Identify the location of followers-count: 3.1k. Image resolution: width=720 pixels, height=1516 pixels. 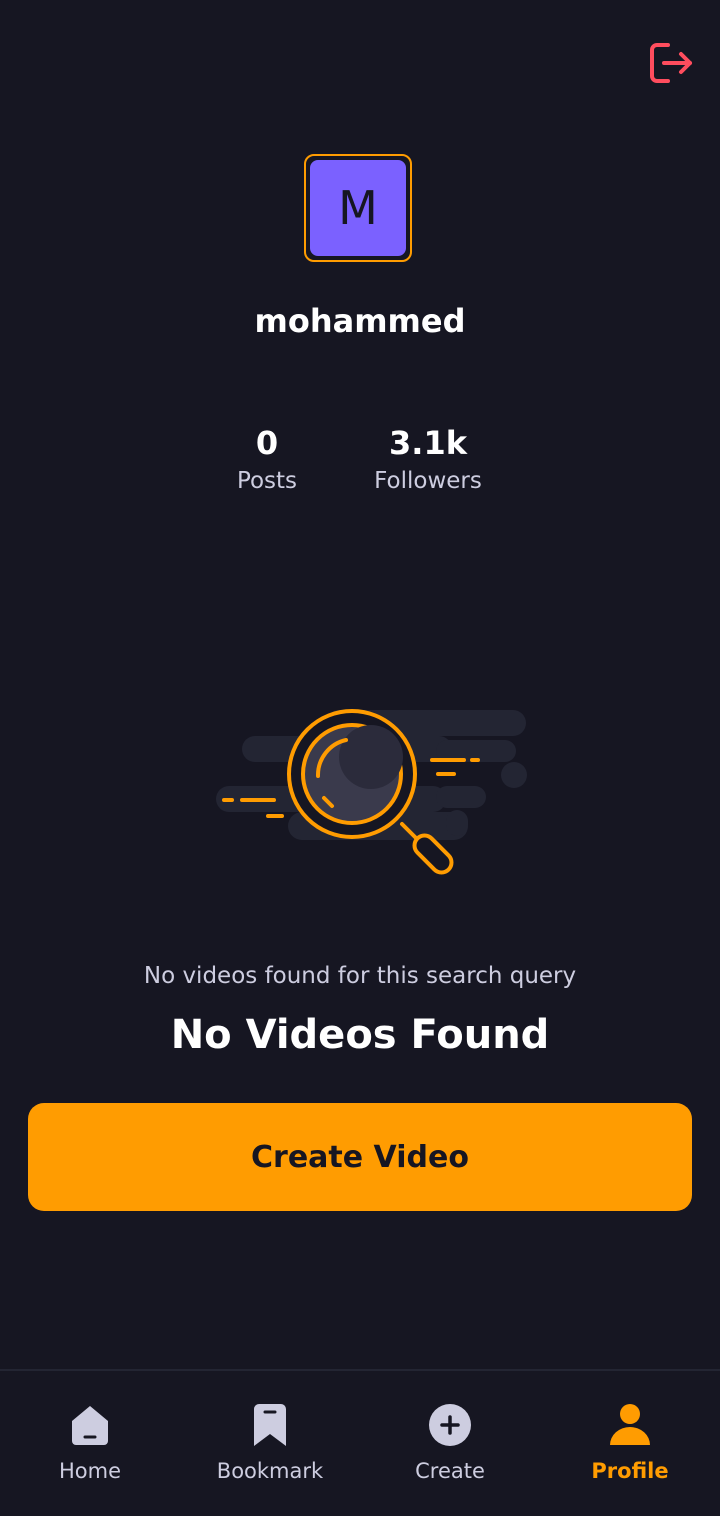
(428, 443).